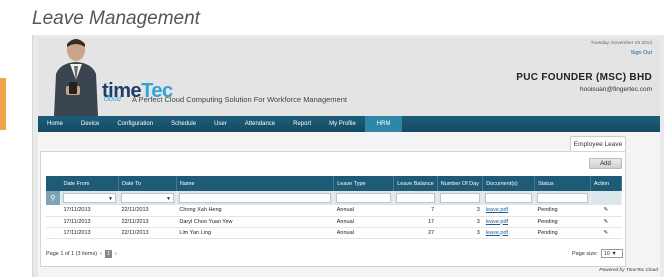 This screenshot has height=277, width=664. What do you see at coordinates (260, 124) in the screenshot?
I see `nav-attendance: Attendance` at bounding box center [260, 124].